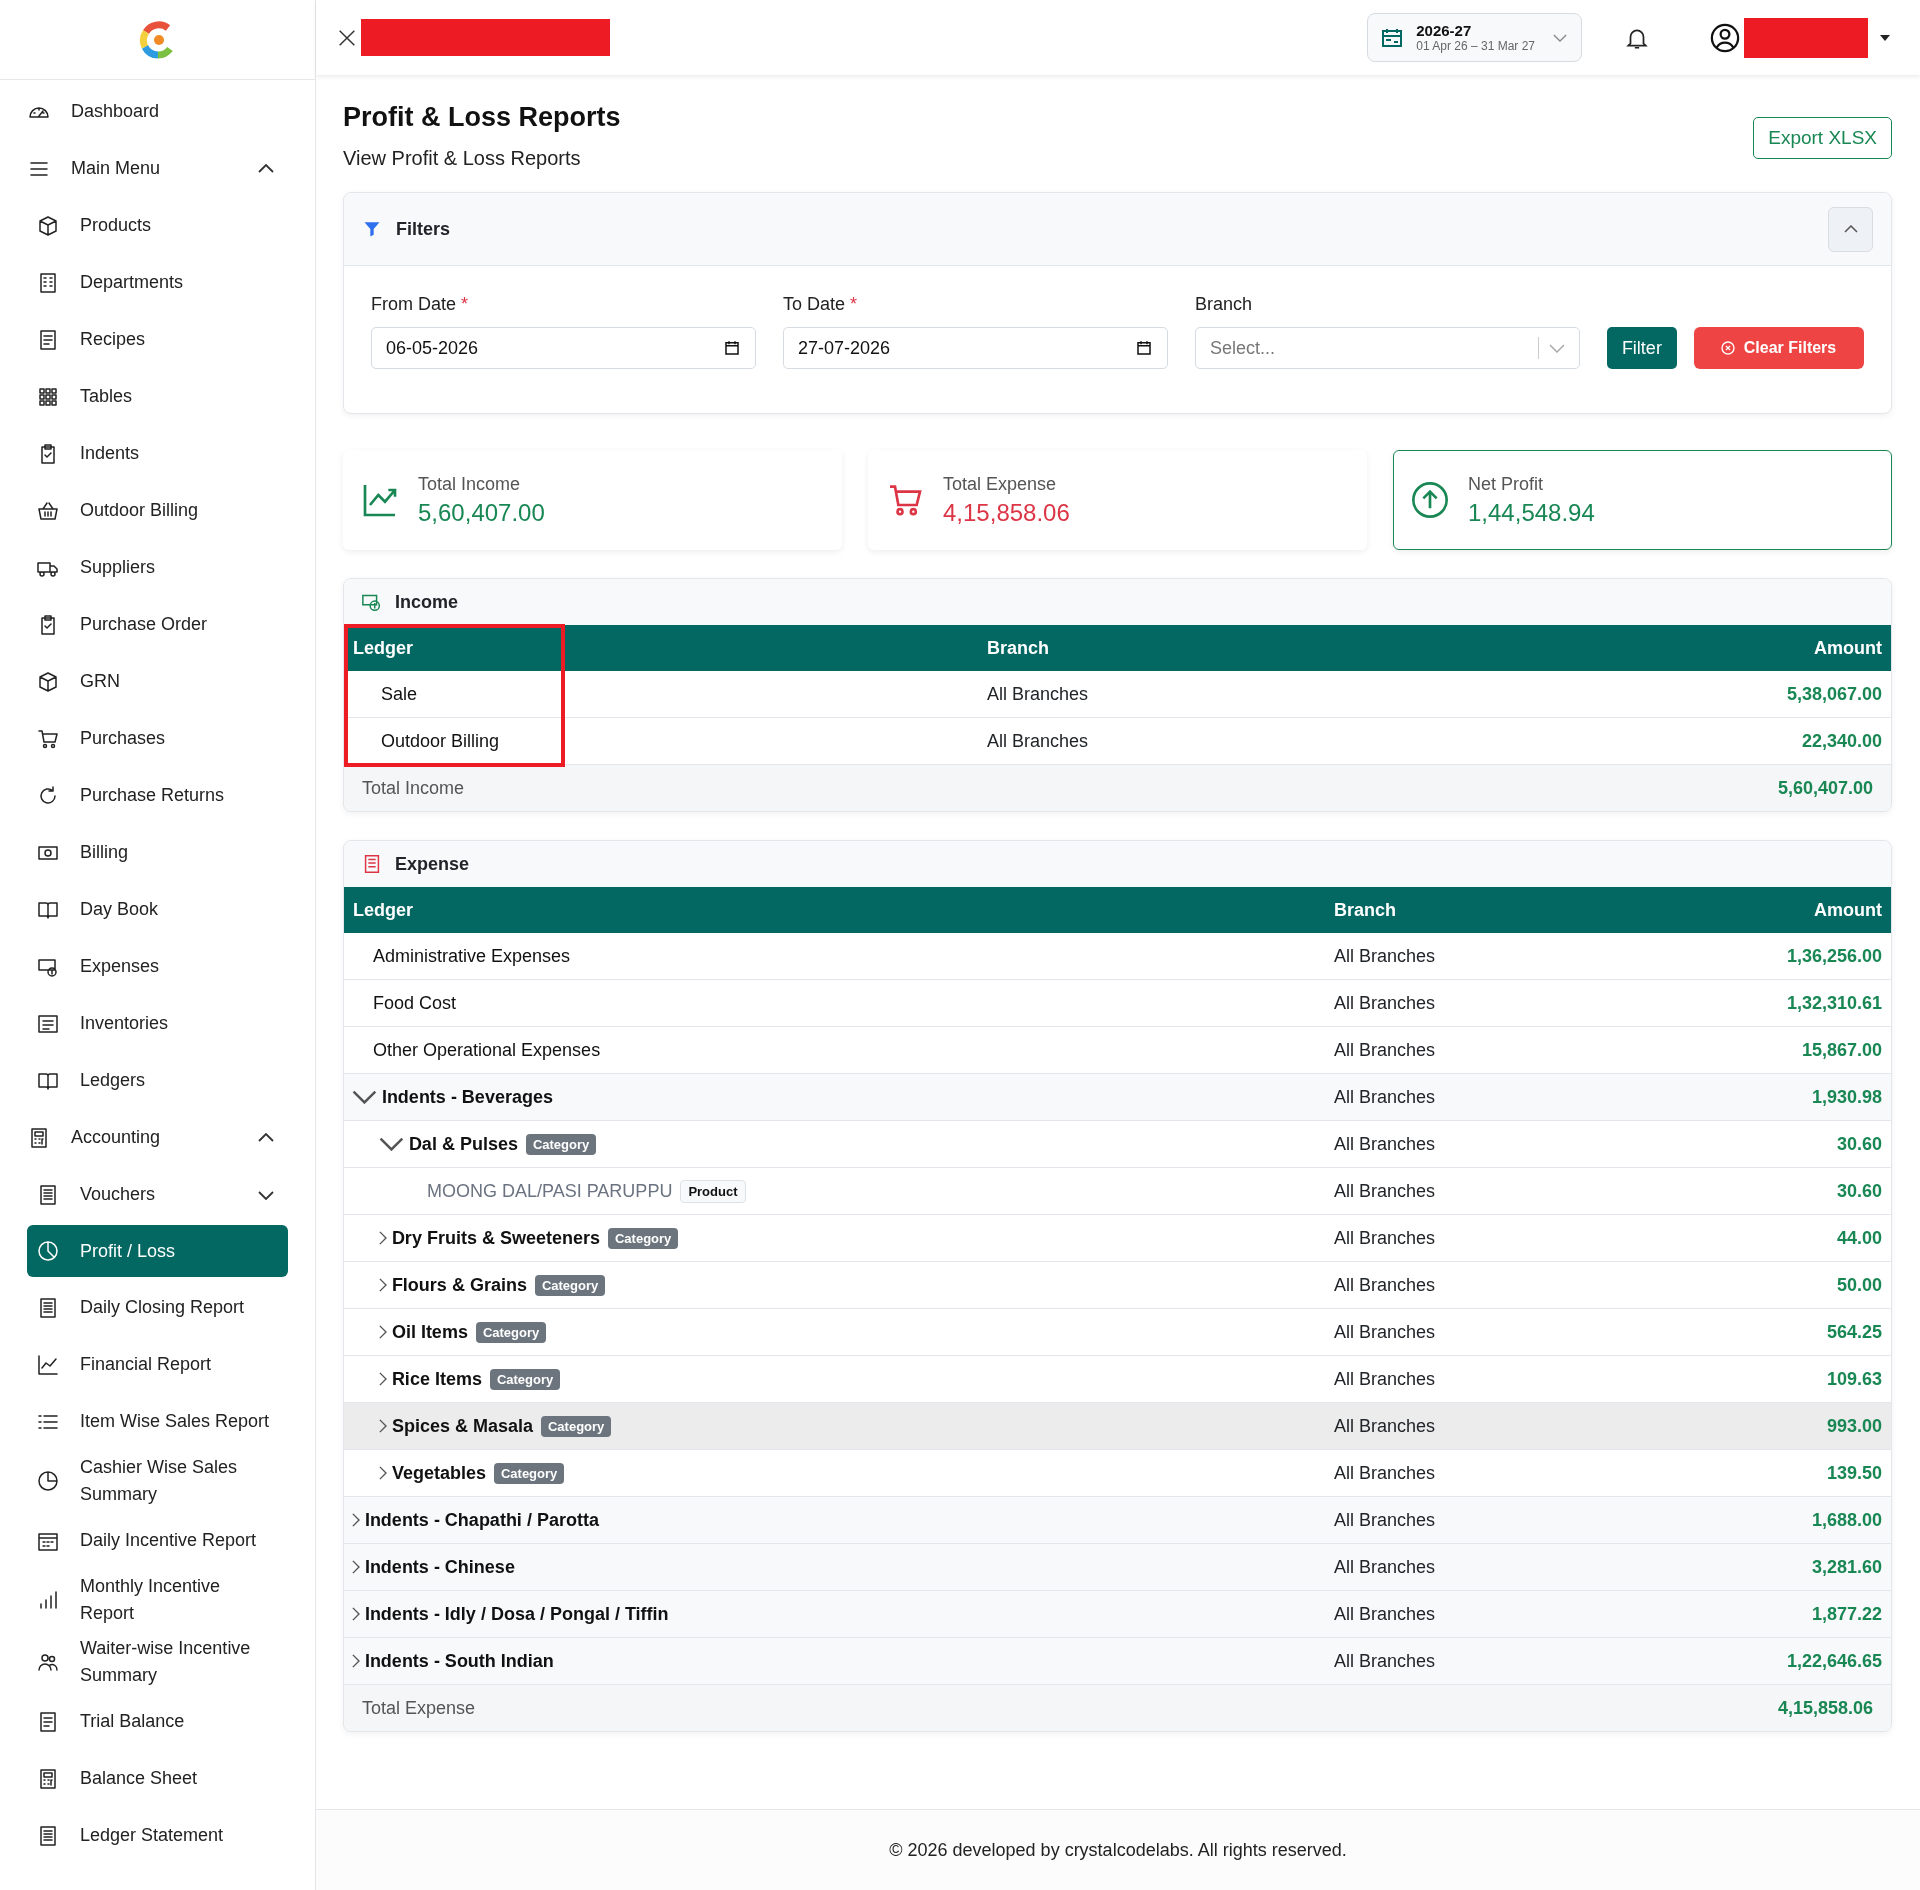  Describe the element at coordinates (1833, 1661) in the screenshot. I see `amount-cell-text: 1,22,646.65` at that location.